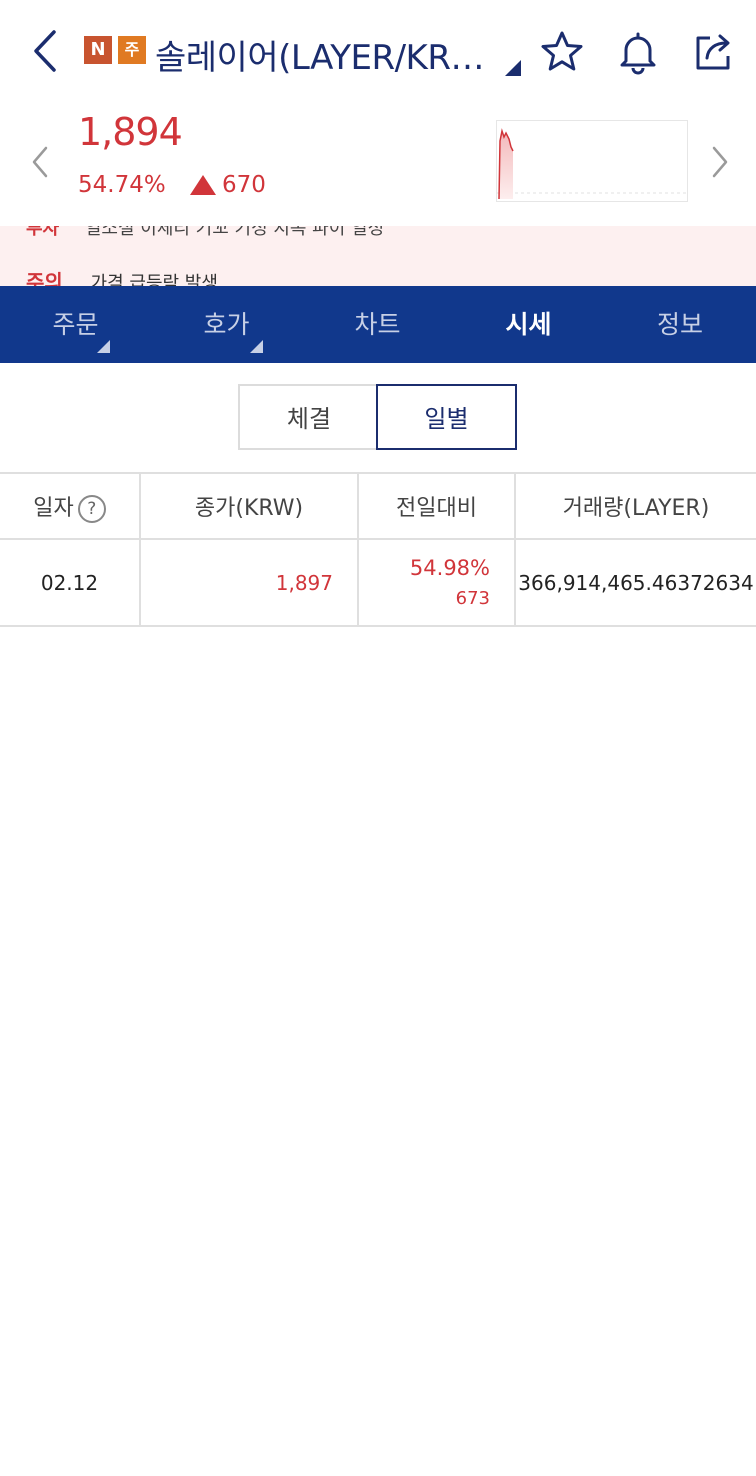  Describe the element at coordinates (720, 162) in the screenshot. I see `next-coin-chevron-icon` at that location.